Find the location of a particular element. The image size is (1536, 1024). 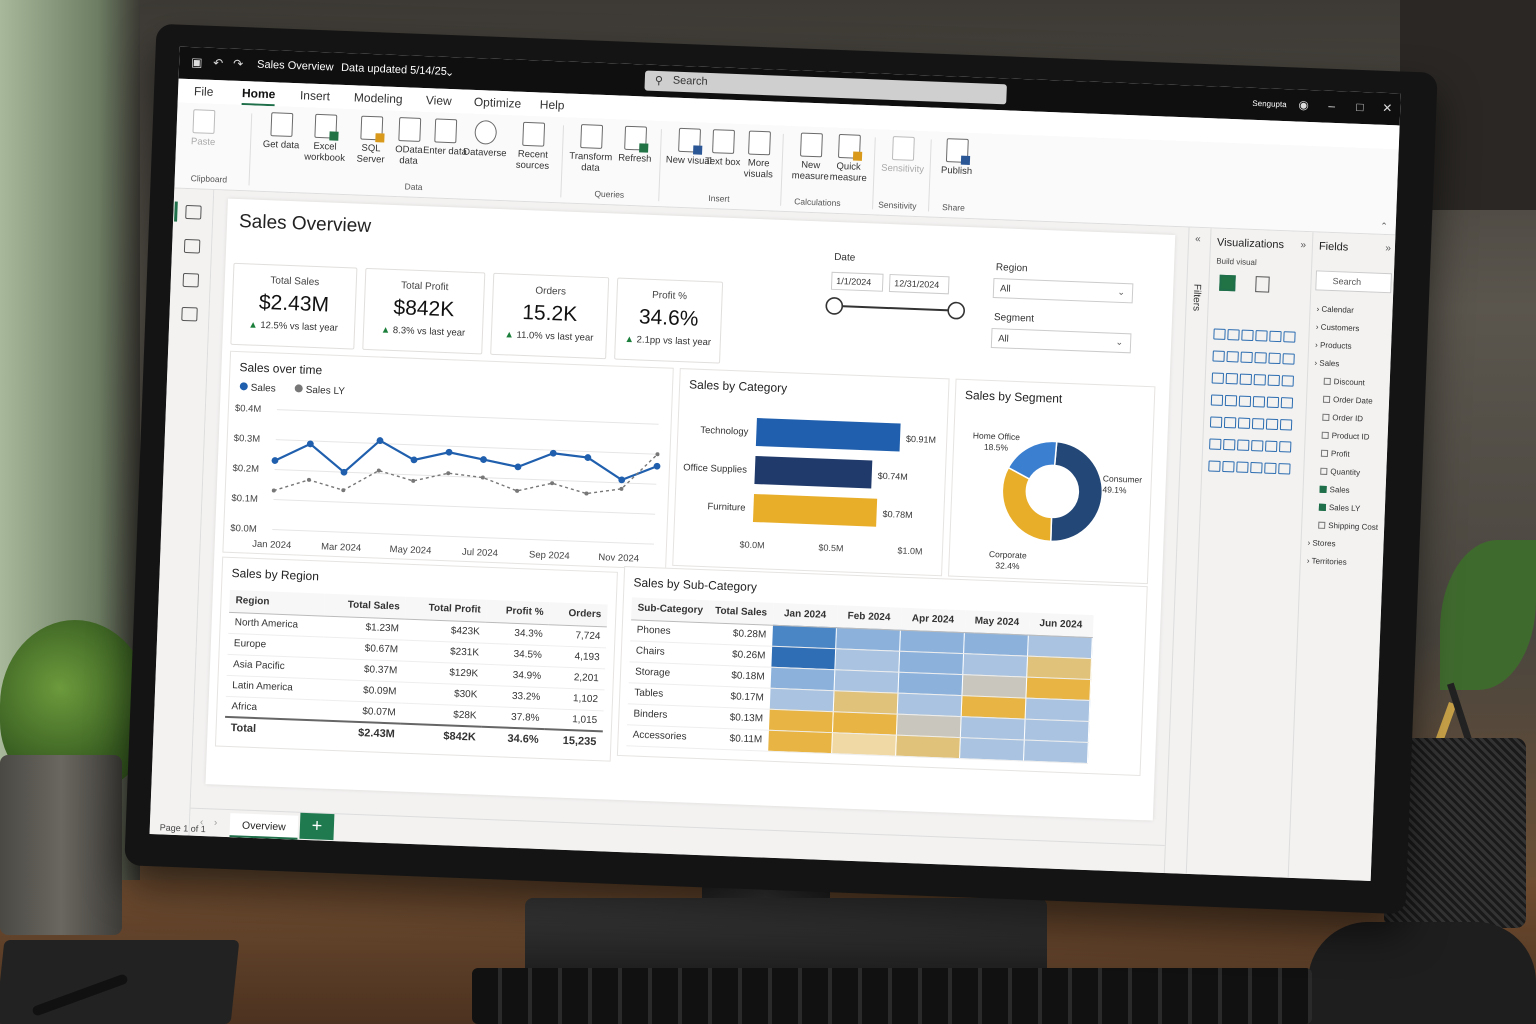

refresh-button: Refresh is located at coordinates (635, 145).